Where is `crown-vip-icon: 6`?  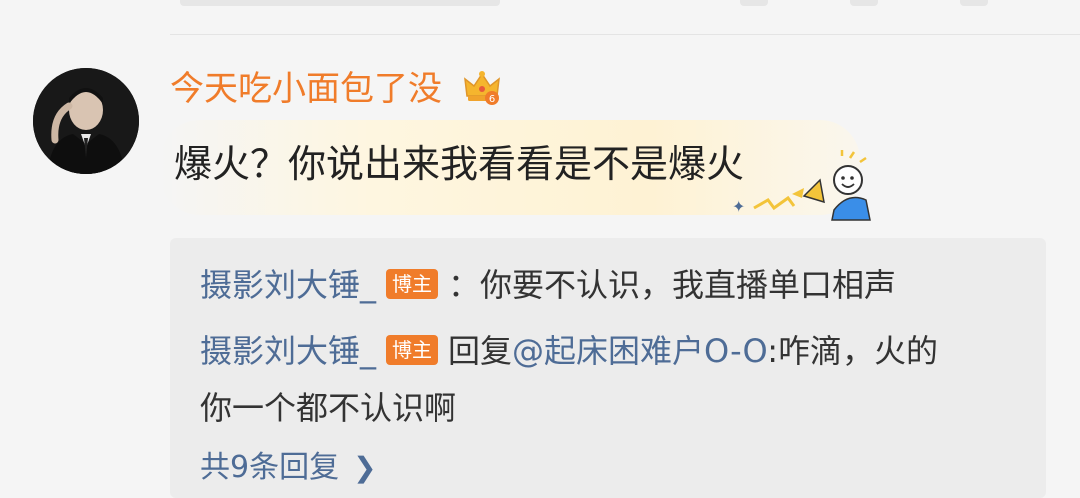 crown-vip-icon: 6 is located at coordinates (482, 88).